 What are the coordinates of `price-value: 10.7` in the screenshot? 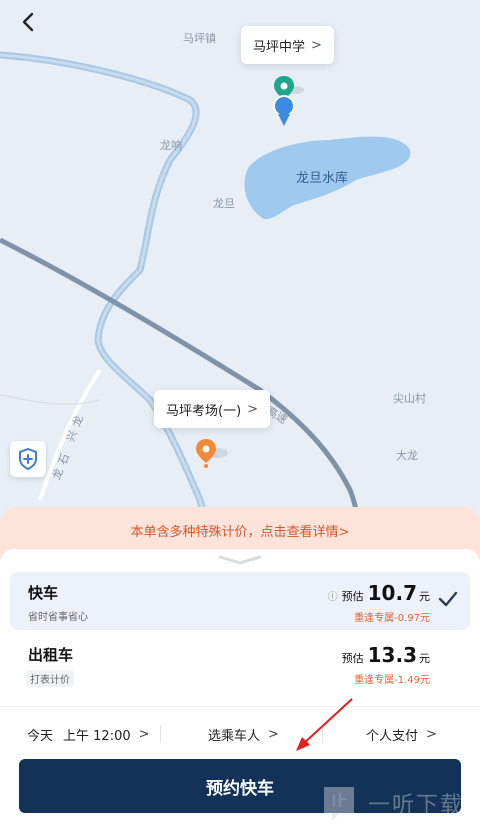 It's located at (392, 593).